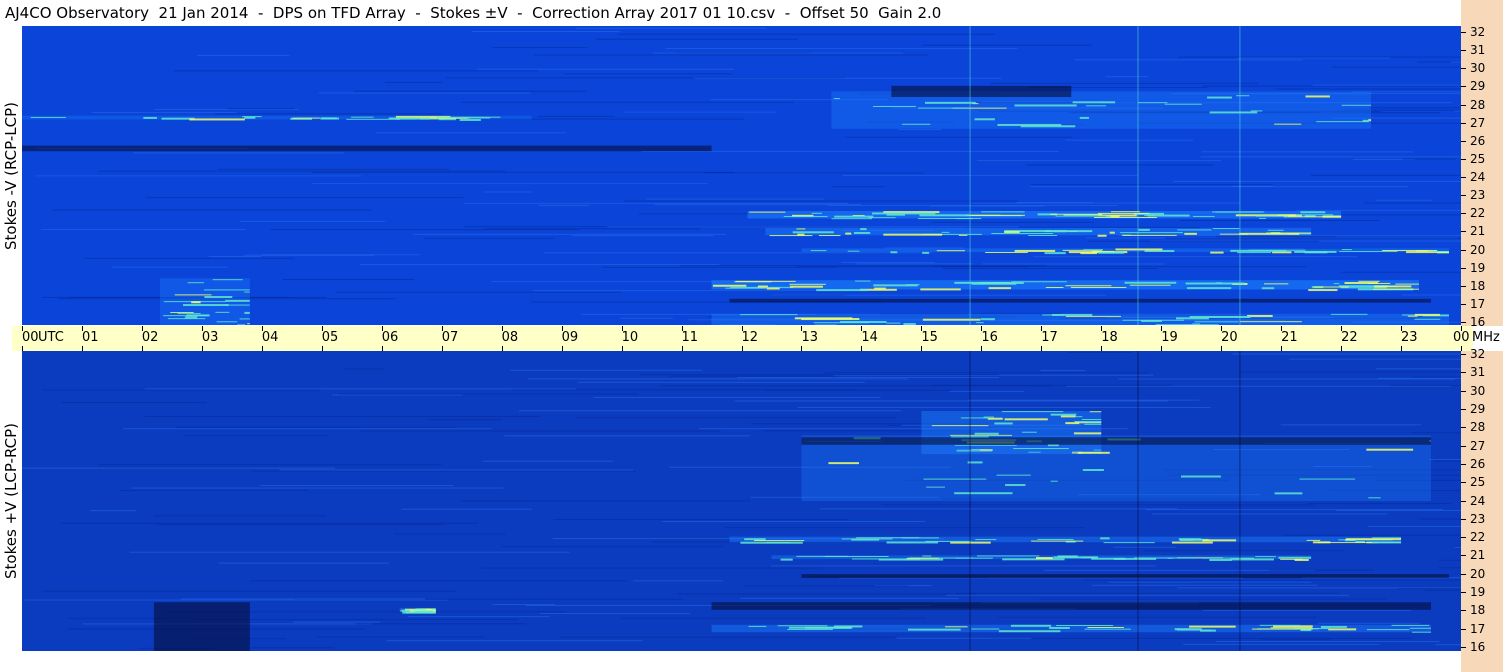  What do you see at coordinates (1478, 408) in the screenshot?
I see `freq-tick-label: 29` at bounding box center [1478, 408].